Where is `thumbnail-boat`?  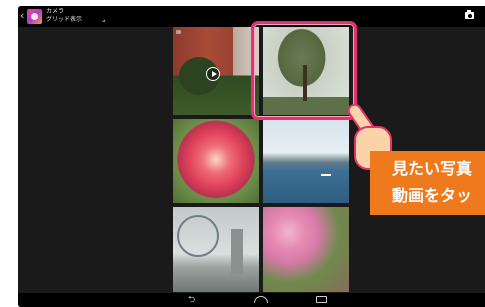 thumbnail-boat is located at coordinates (326, 175).